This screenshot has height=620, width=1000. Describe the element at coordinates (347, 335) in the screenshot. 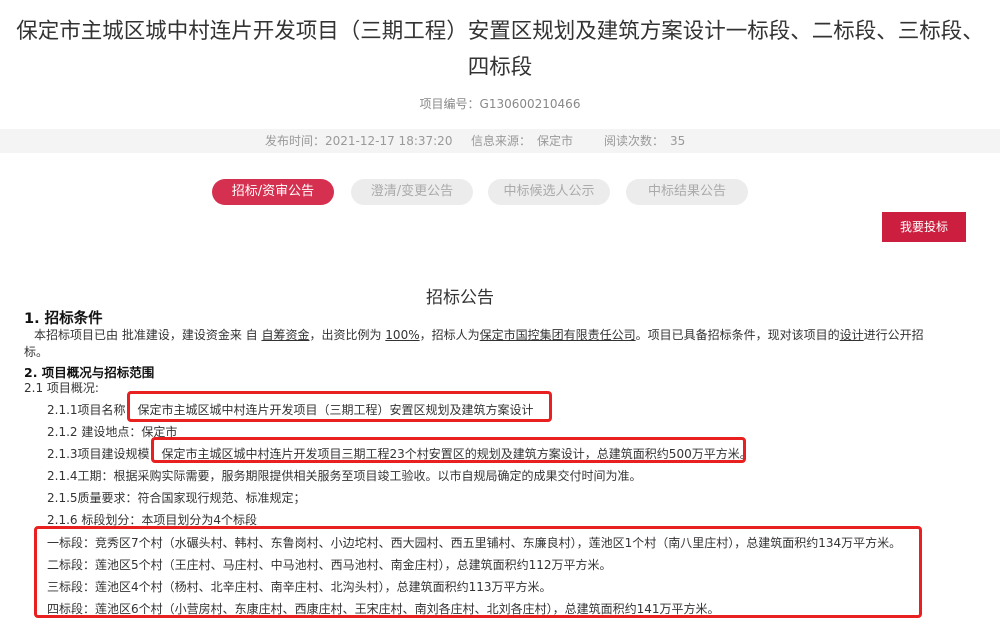

I see `text-segment: ，出资比例为` at that location.